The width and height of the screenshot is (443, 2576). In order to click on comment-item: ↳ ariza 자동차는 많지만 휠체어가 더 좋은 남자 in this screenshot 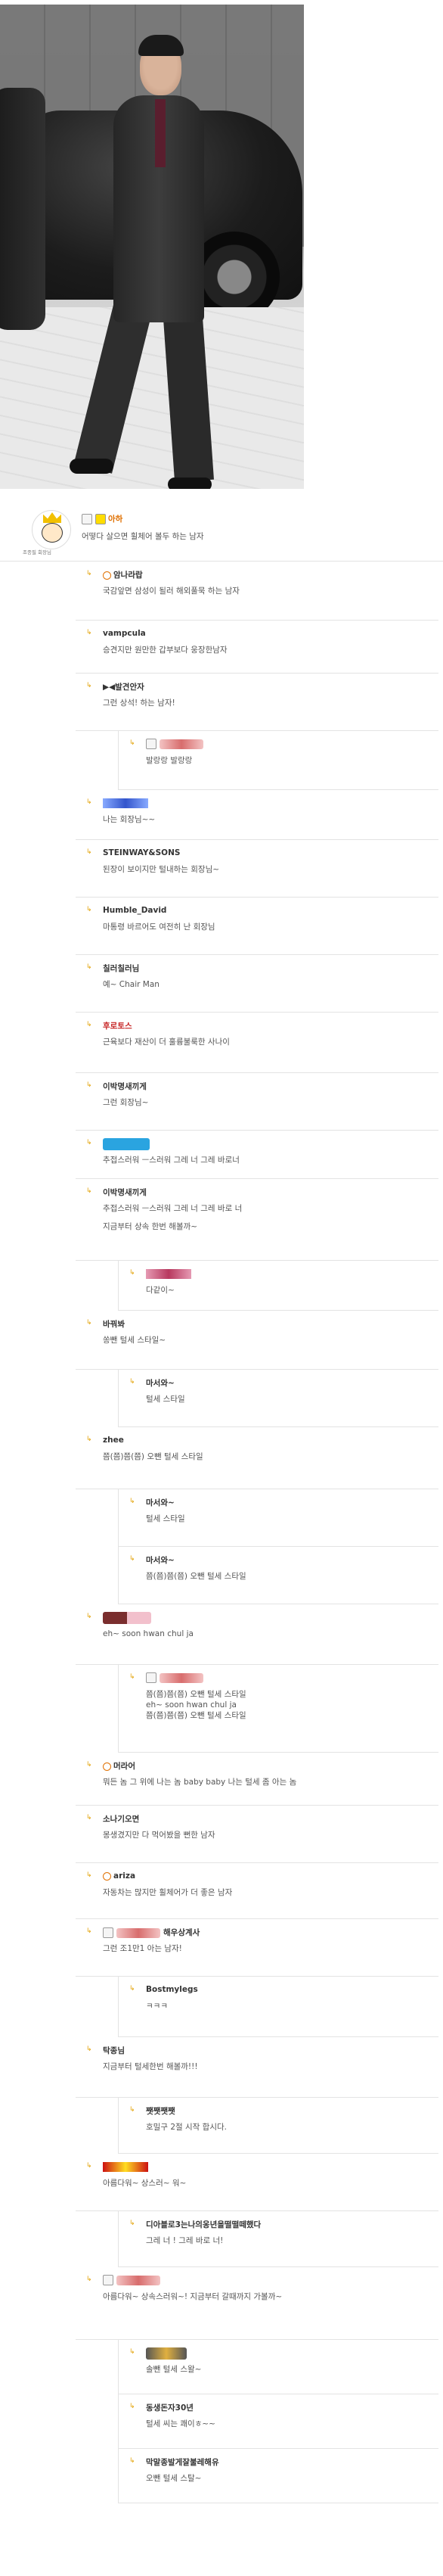, I will do `click(257, 1891)`.